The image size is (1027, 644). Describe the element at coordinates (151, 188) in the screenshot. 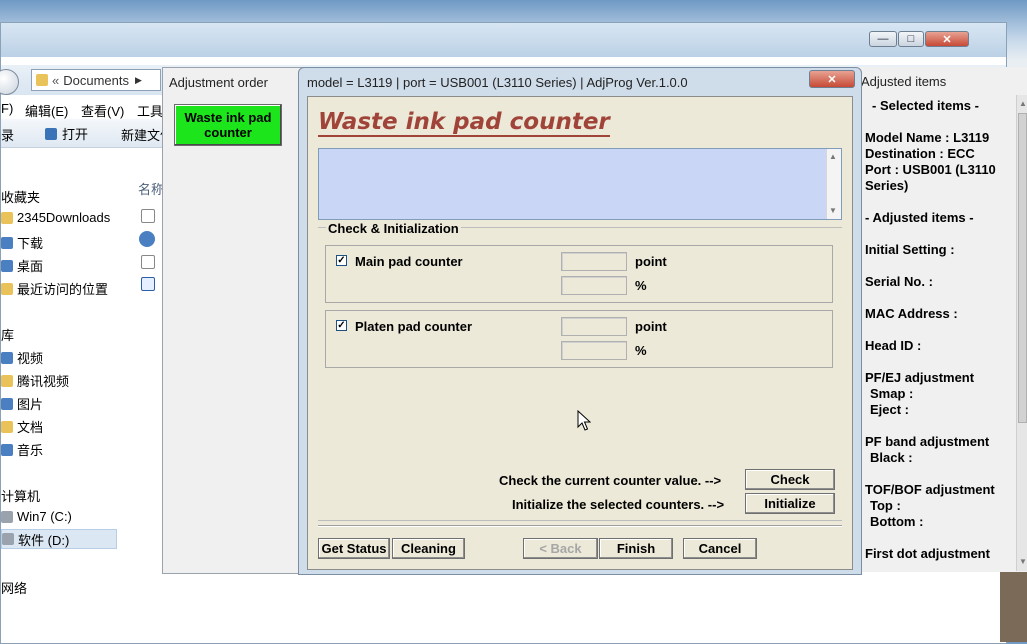

I see `name-column-header: 名称` at that location.